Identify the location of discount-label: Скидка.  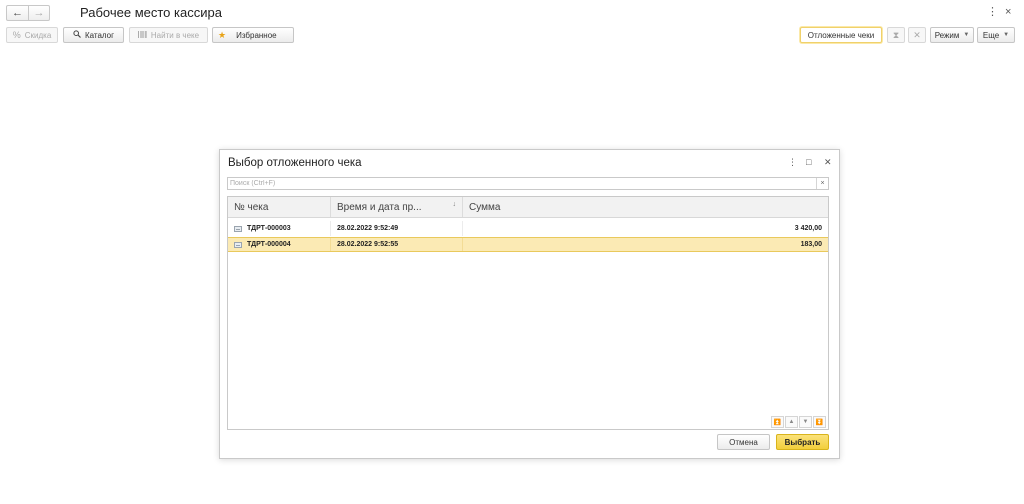
(38, 35).